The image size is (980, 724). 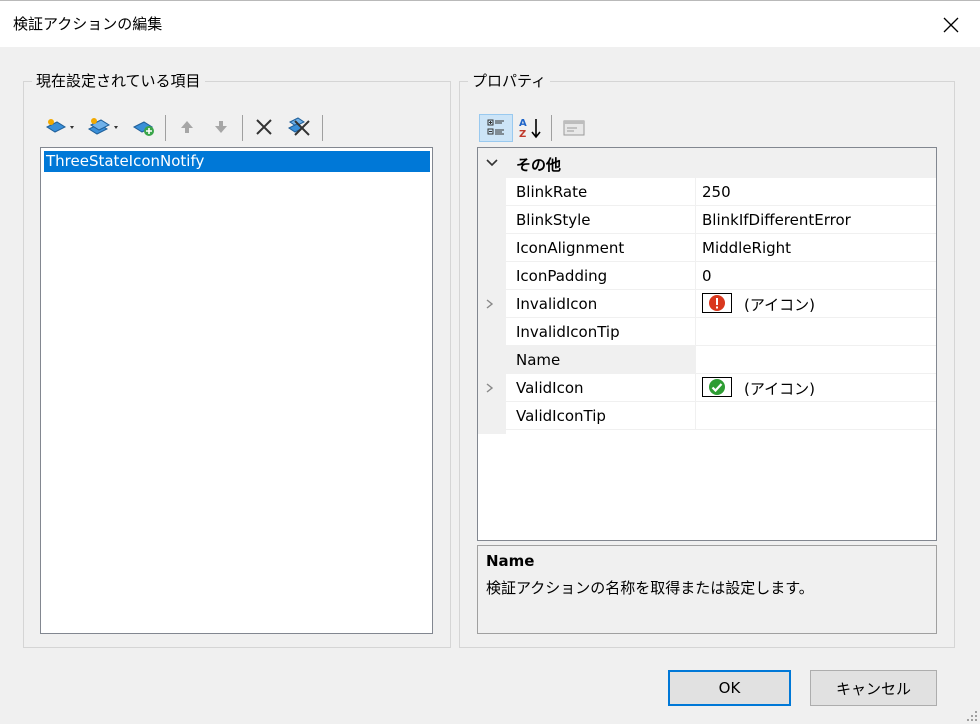 What do you see at coordinates (522, 134) in the screenshot?
I see `svg-text: Z` at bounding box center [522, 134].